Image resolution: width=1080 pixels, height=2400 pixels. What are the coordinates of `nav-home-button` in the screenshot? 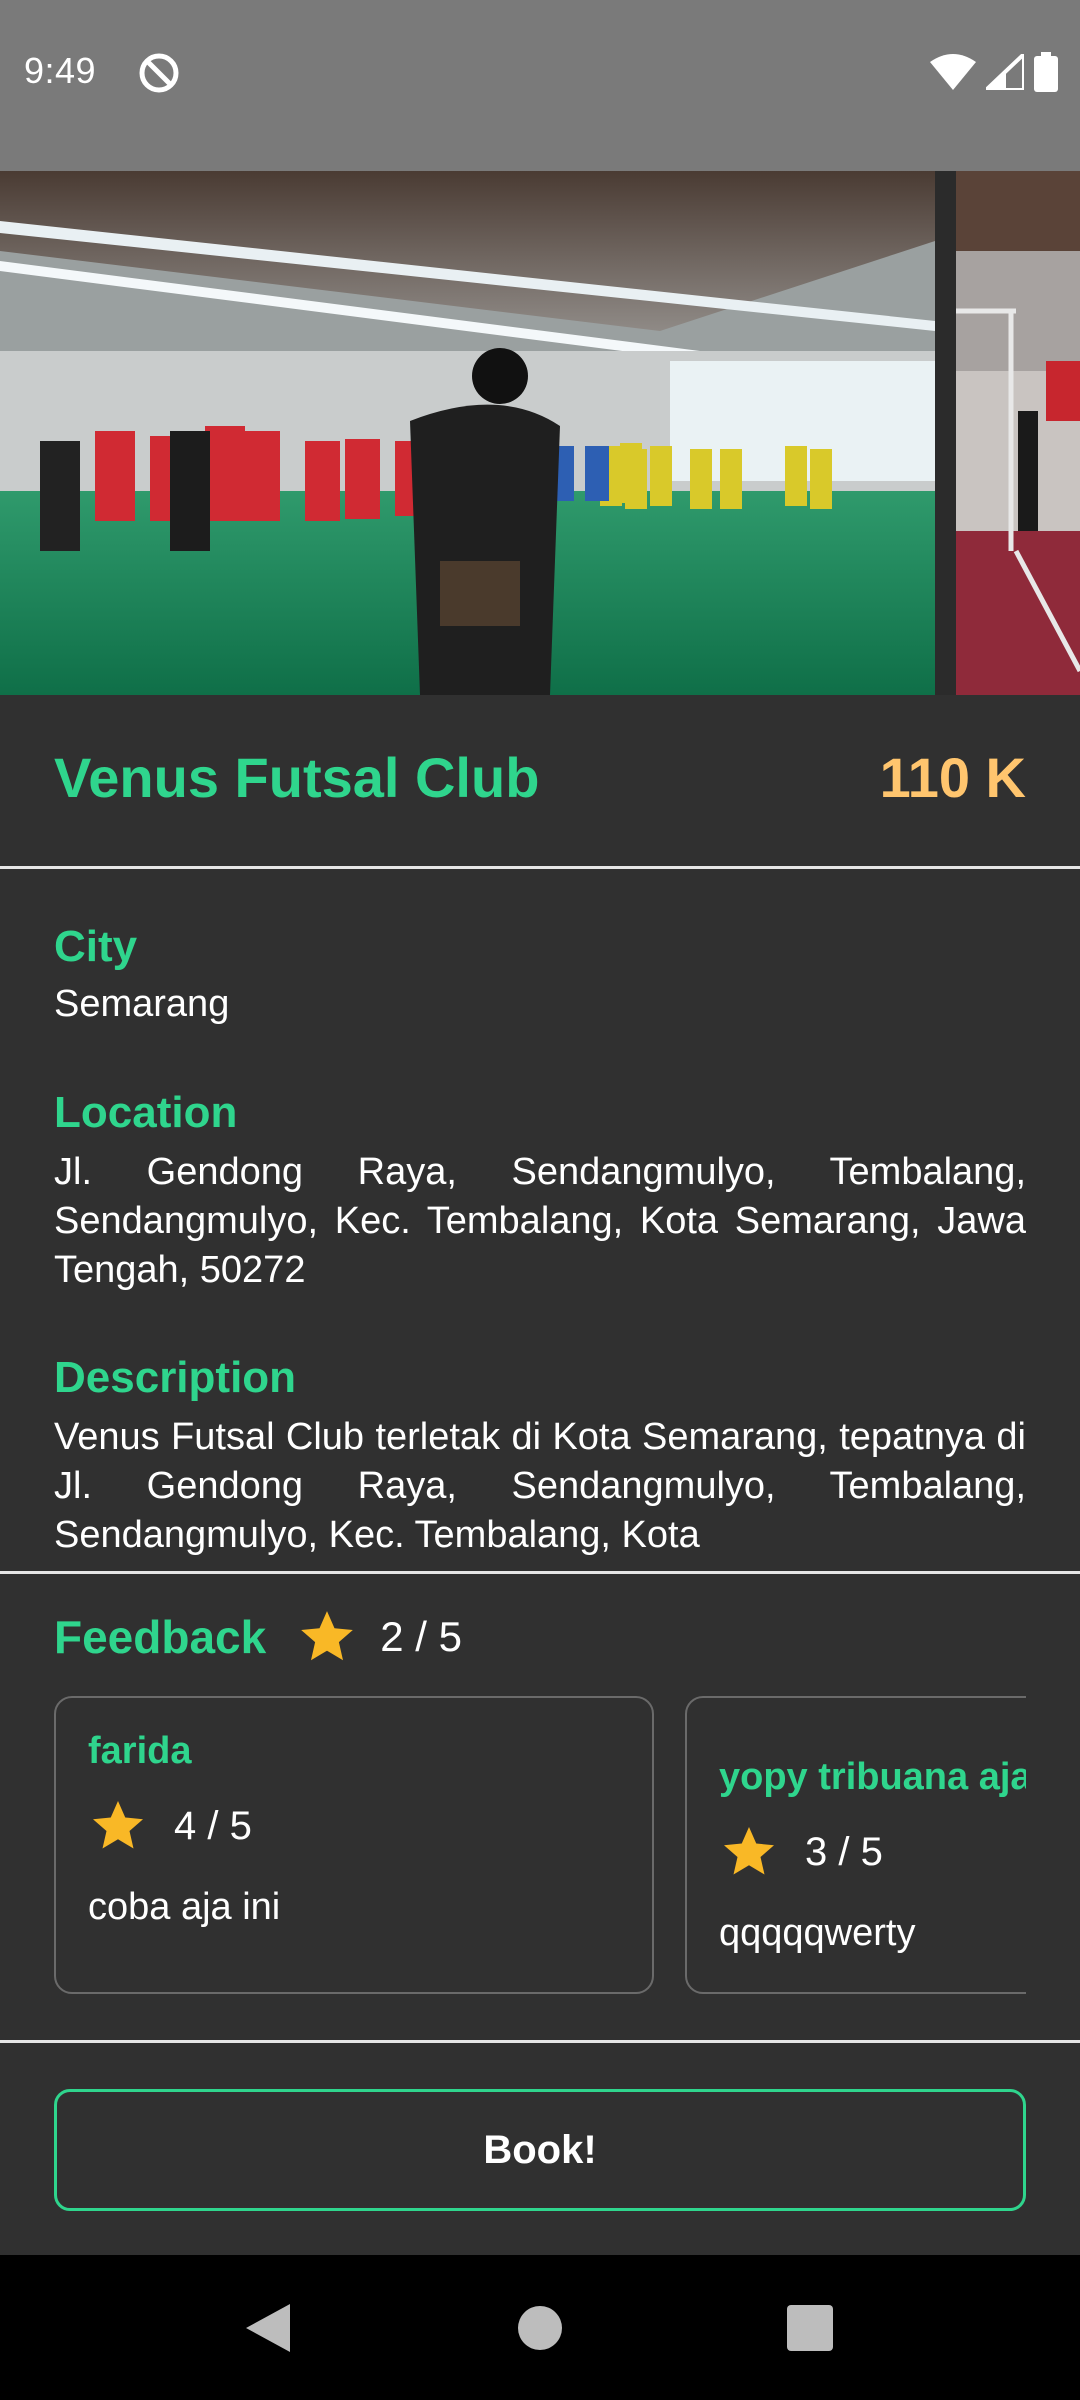 It's located at (540, 2327).